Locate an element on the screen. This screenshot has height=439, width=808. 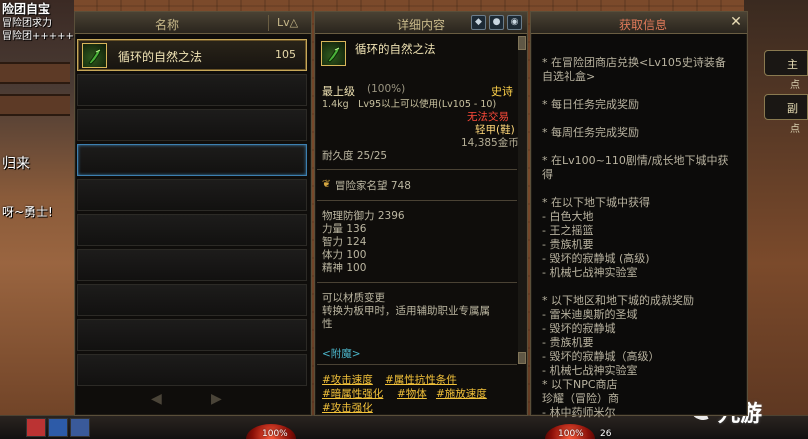
tag-link: #攻击速度 is located at coordinates (347, 379).